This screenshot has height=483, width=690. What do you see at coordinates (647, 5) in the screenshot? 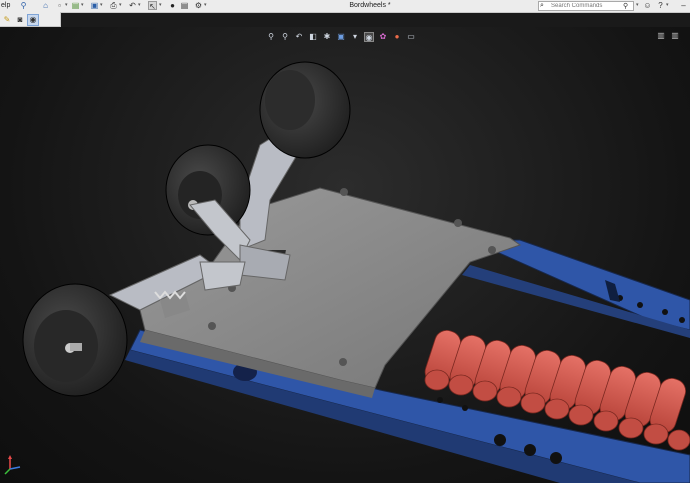
I see `user-icon: ☺` at bounding box center [647, 5].